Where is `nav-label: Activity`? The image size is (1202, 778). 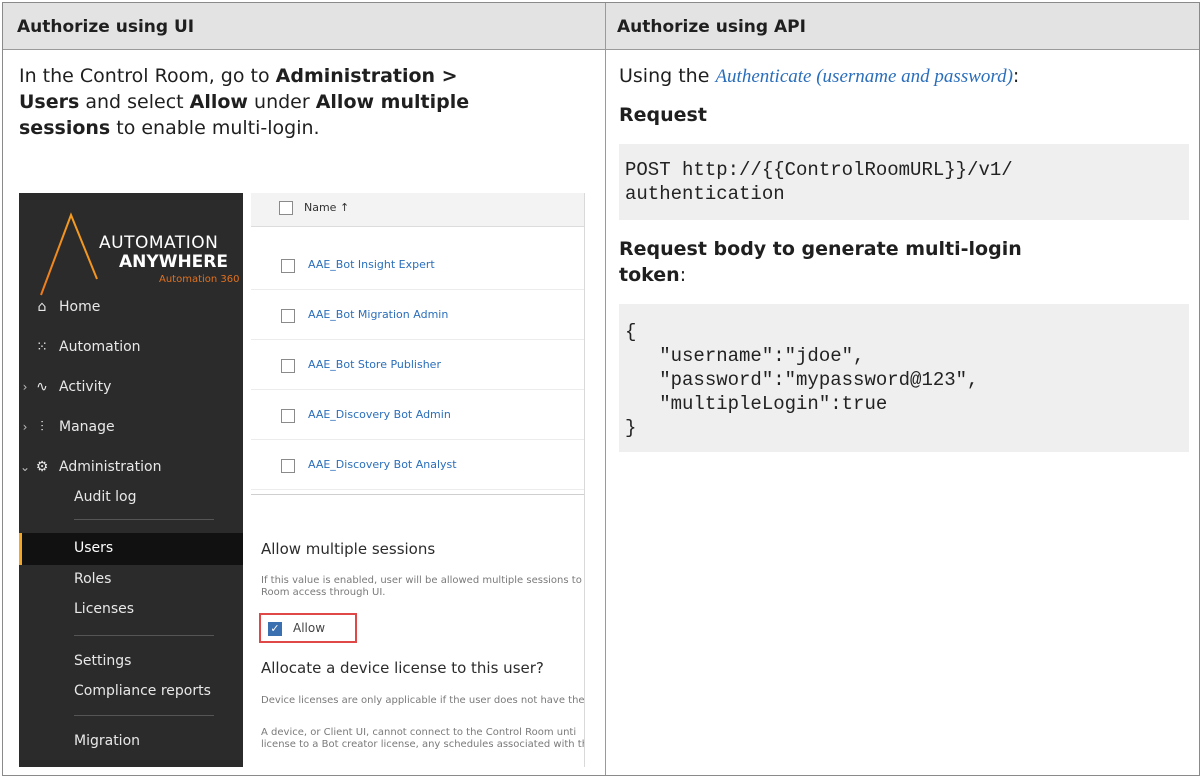
nav-label: Activity is located at coordinates (85, 387).